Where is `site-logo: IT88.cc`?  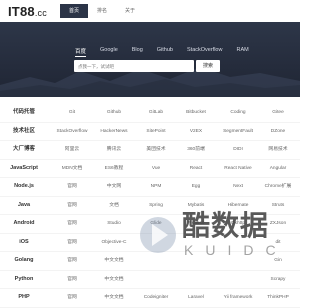 site-logo: IT88.cc is located at coordinates (27, 11).